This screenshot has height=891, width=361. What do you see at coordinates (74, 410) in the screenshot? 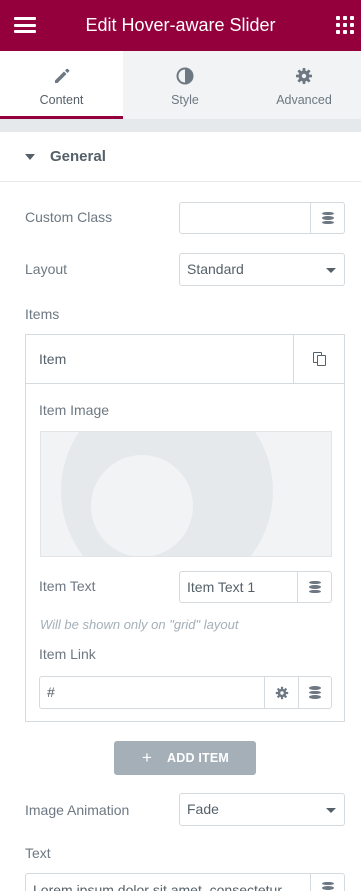
I see `item-image-label: Item Image` at bounding box center [74, 410].